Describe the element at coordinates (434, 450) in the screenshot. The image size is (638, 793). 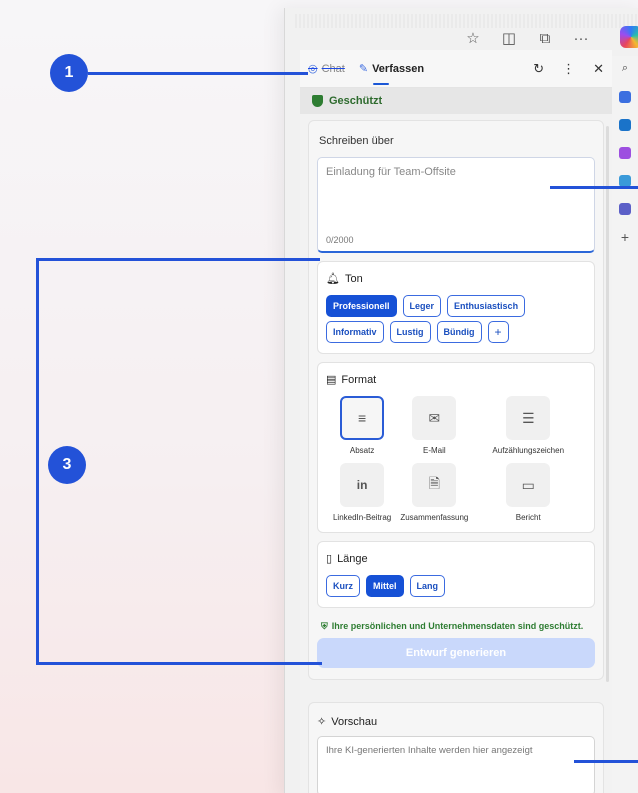
I see `format-email-label: E-Mail` at that location.